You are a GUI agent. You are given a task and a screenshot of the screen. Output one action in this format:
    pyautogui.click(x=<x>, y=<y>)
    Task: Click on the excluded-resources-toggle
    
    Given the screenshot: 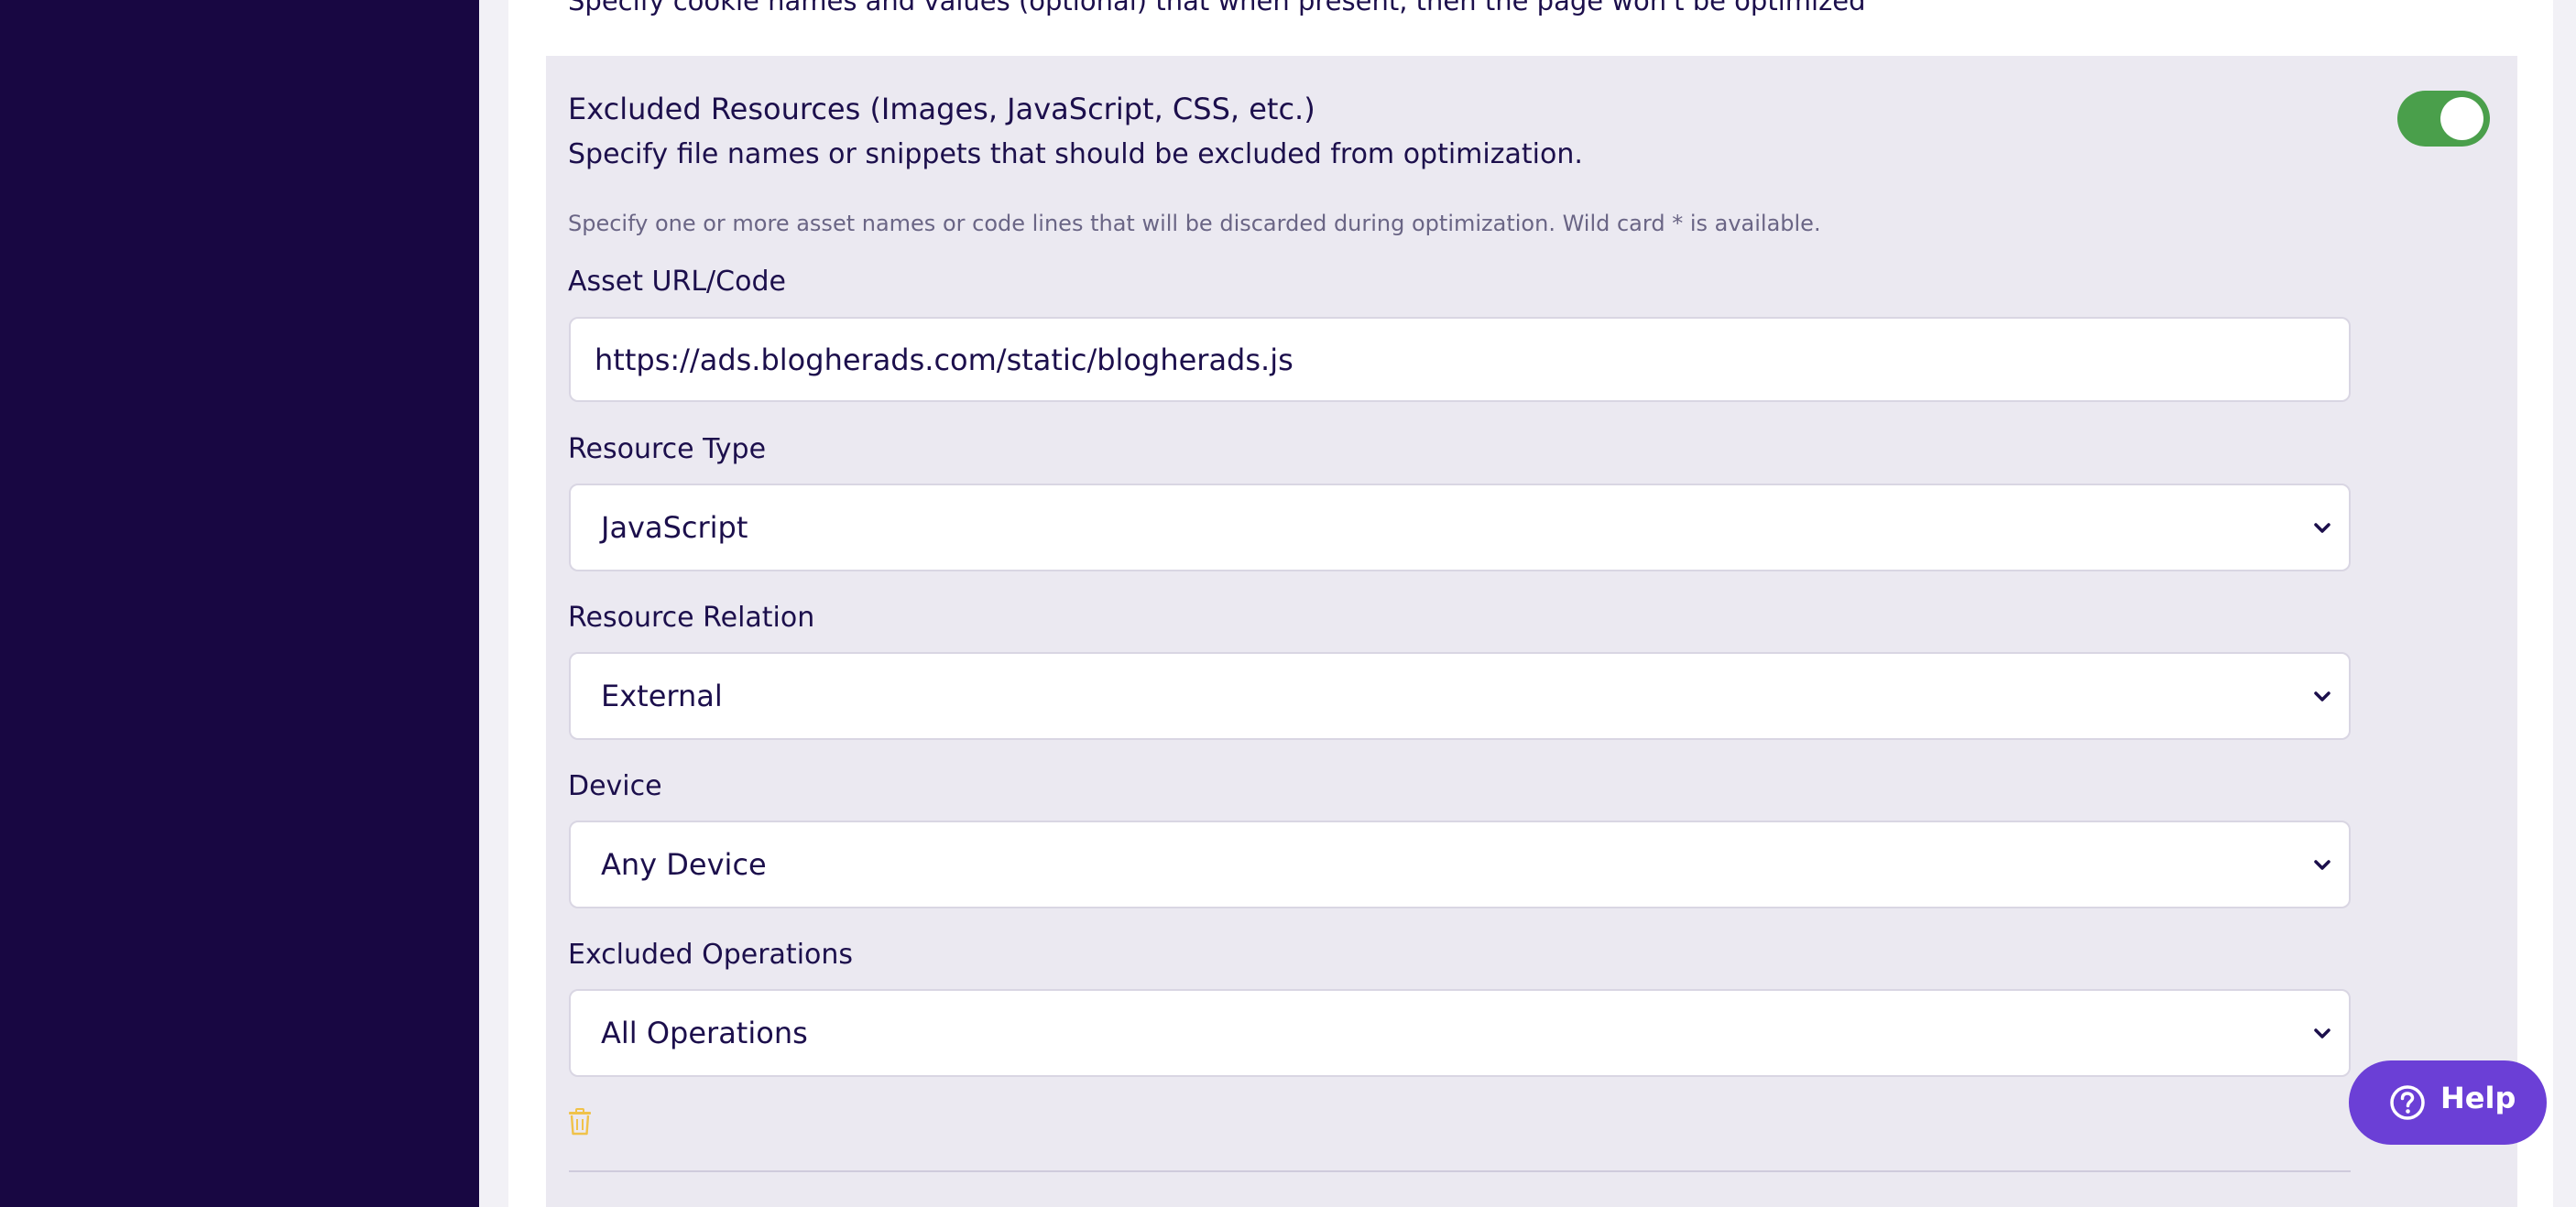 What is the action you would take?
    pyautogui.click(x=2444, y=119)
    